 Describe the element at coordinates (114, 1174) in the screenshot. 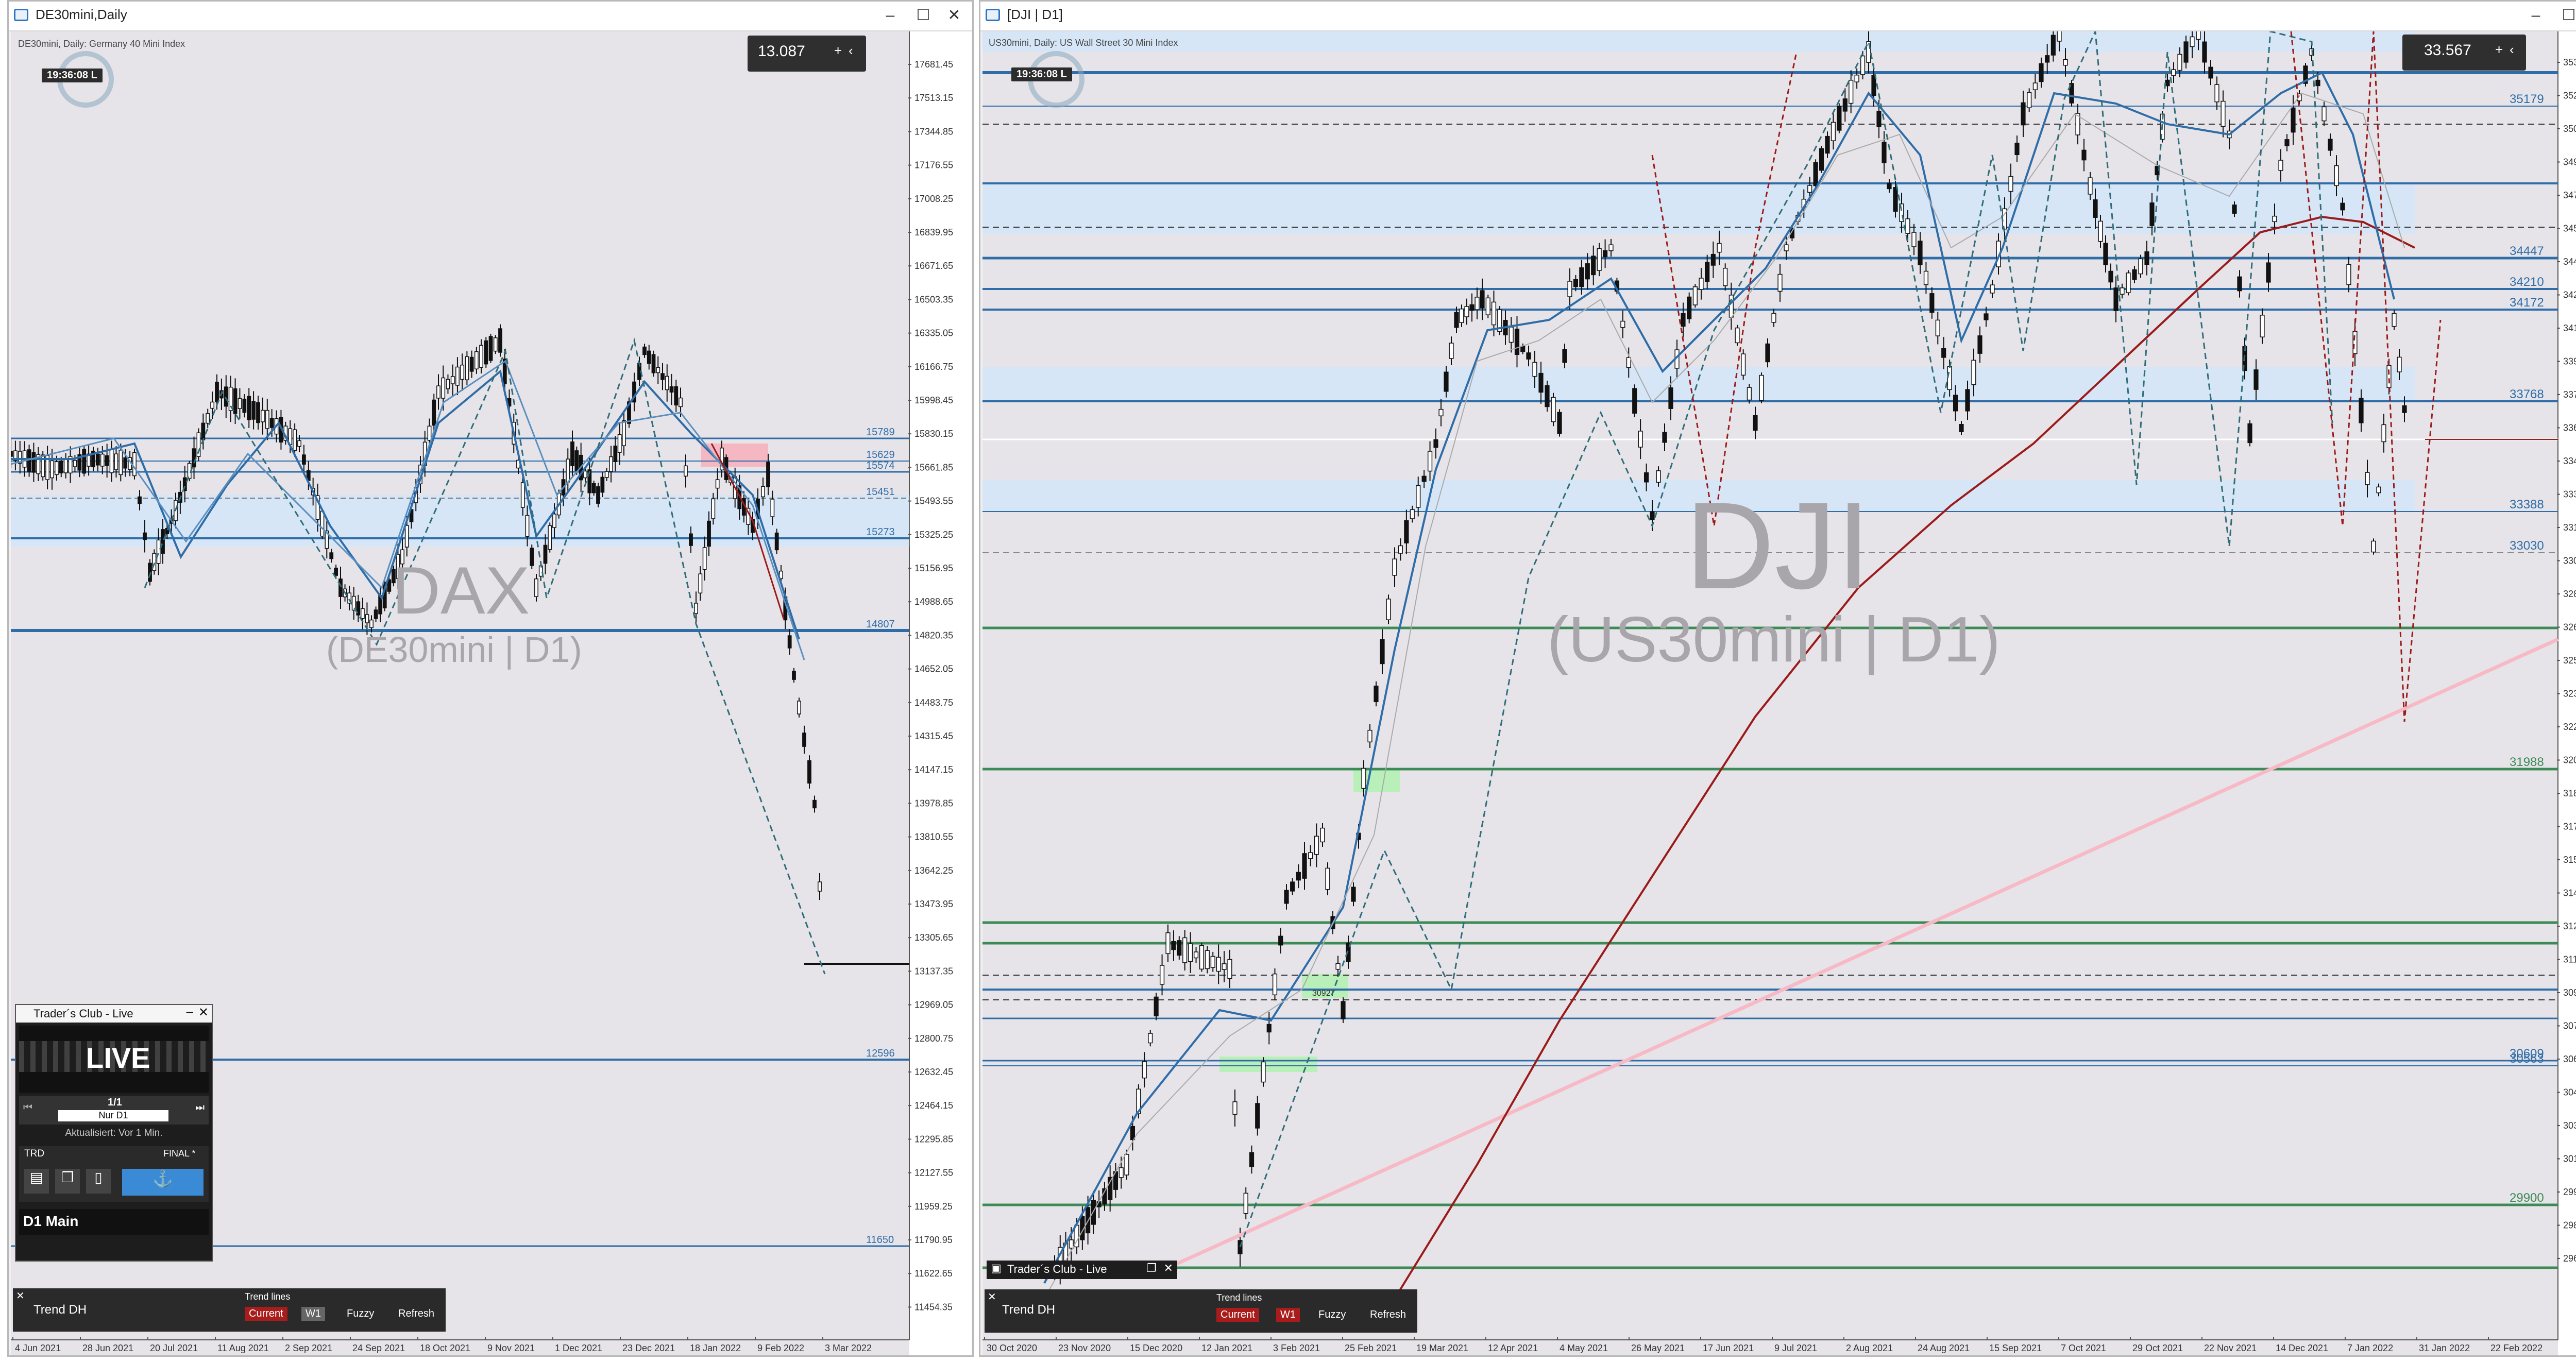

I see `trade-toolbar: TRD FINAL * ▤ ❐ ▯ ⚓` at that location.